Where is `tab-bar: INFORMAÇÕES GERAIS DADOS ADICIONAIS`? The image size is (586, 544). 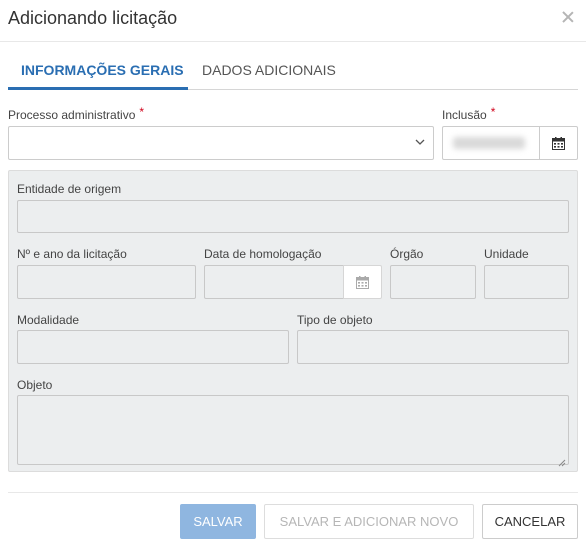
tab-bar: INFORMAÇÕES GERAIS DADOS ADICIONAIS is located at coordinates (293, 66).